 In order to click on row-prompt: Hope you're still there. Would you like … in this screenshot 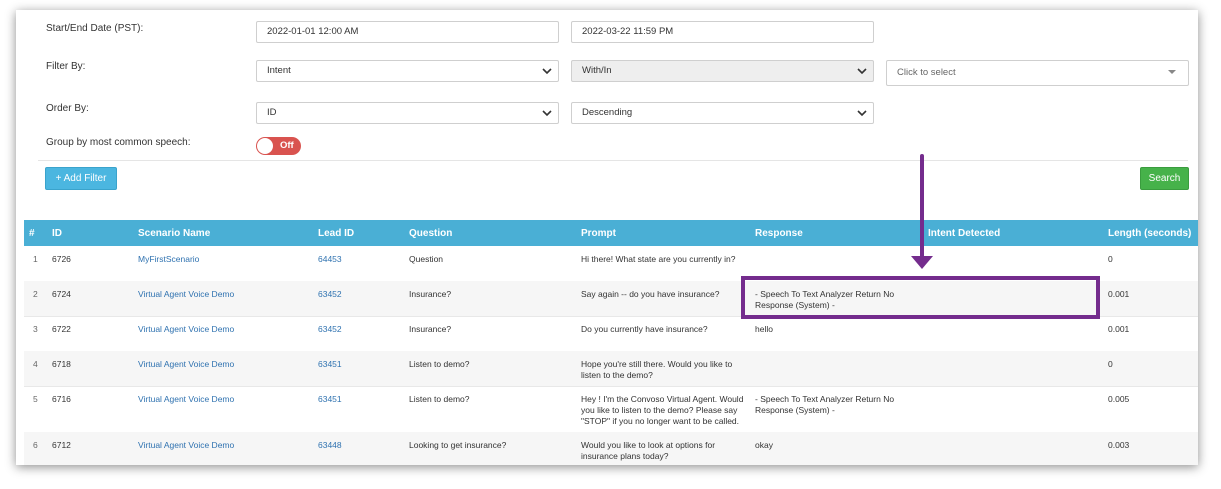, I will do `click(657, 369)`.